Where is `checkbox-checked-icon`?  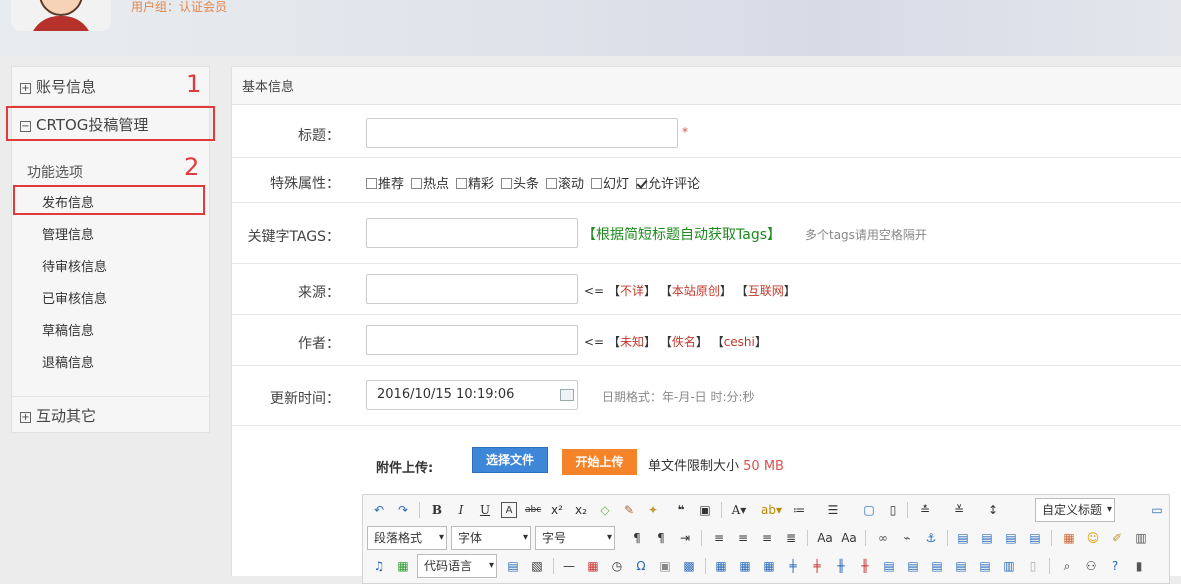 checkbox-checked-icon is located at coordinates (641, 183).